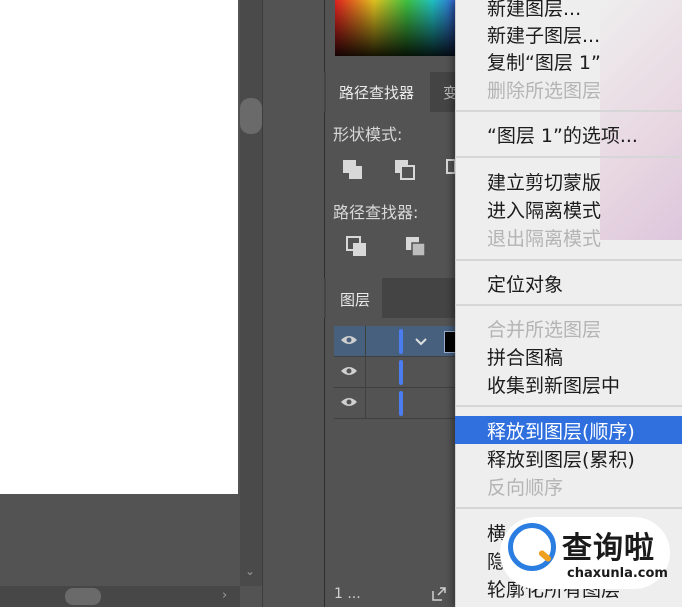  Describe the element at coordinates (617, 573) in the screenshot. I see `watermark-url: chaxunla.com` at that location.